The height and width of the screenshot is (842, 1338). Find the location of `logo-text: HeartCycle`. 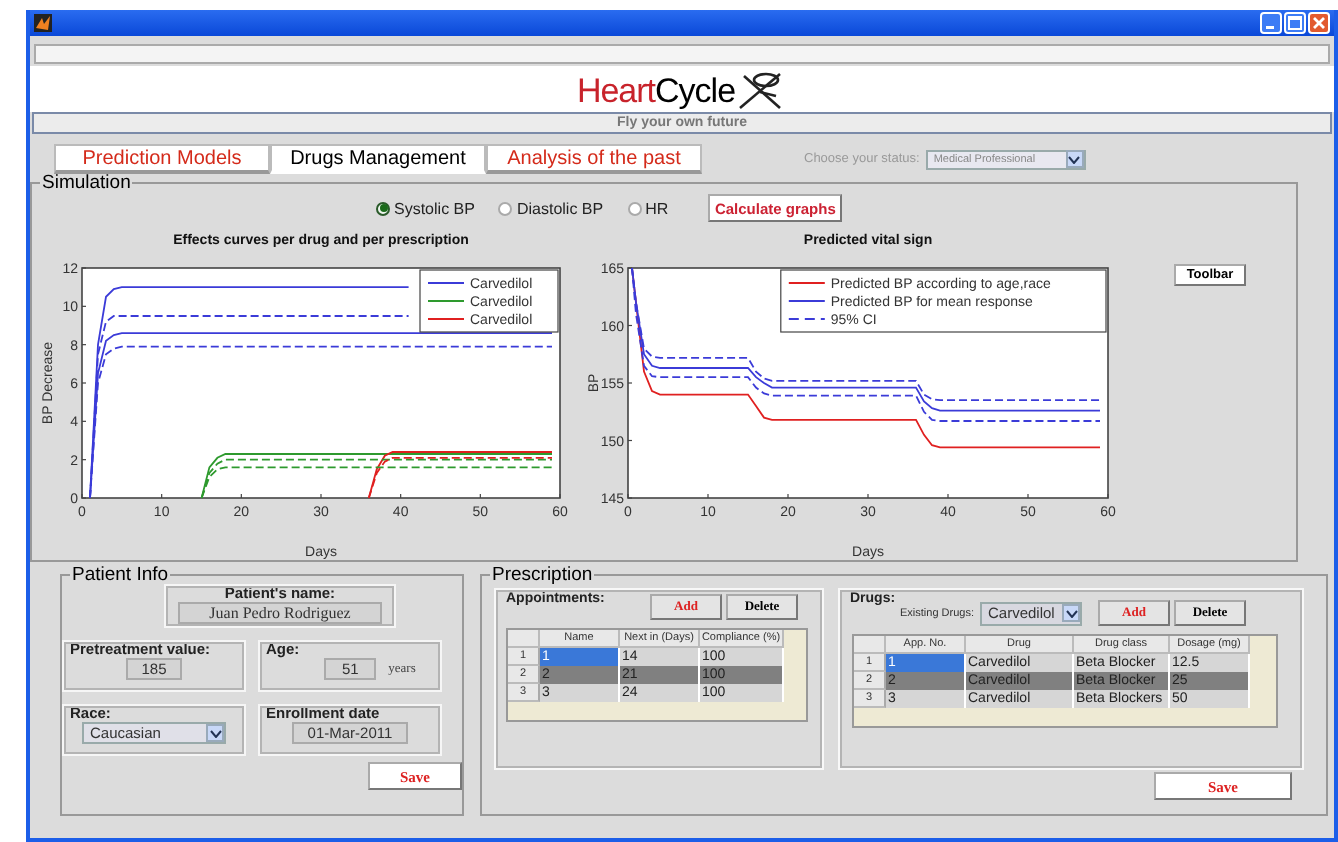

logo-text: HeartCycle is located at coordinates (656, 92).